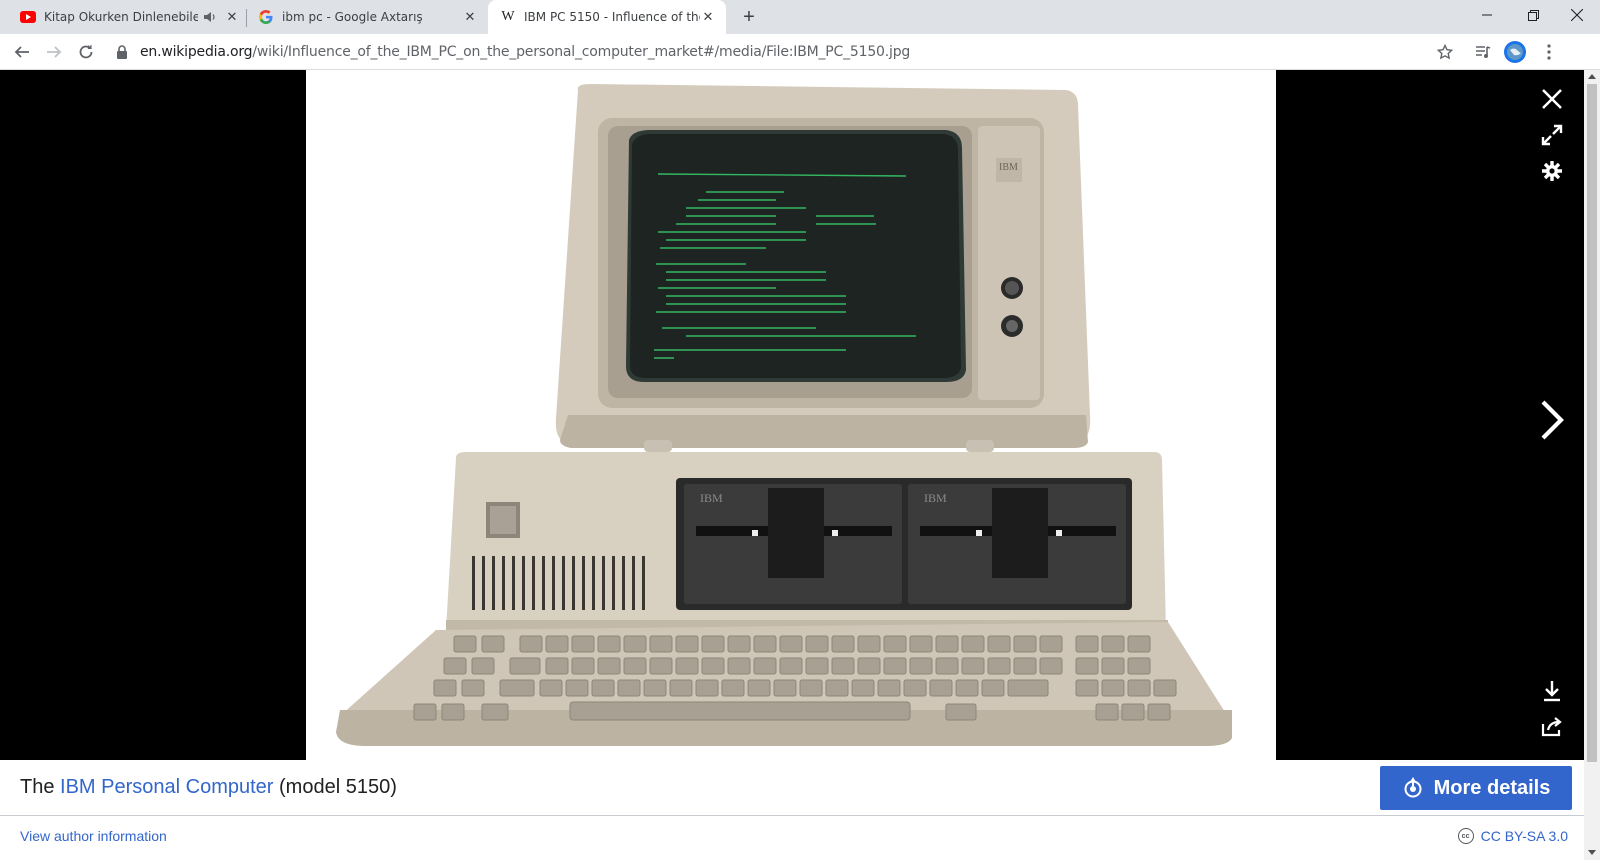 The image size is (1600, 860). What do you see at coordinates (1552, 171) in the screenshot?
I see `settings-gear-icon` at bounding box center [1552, 171].